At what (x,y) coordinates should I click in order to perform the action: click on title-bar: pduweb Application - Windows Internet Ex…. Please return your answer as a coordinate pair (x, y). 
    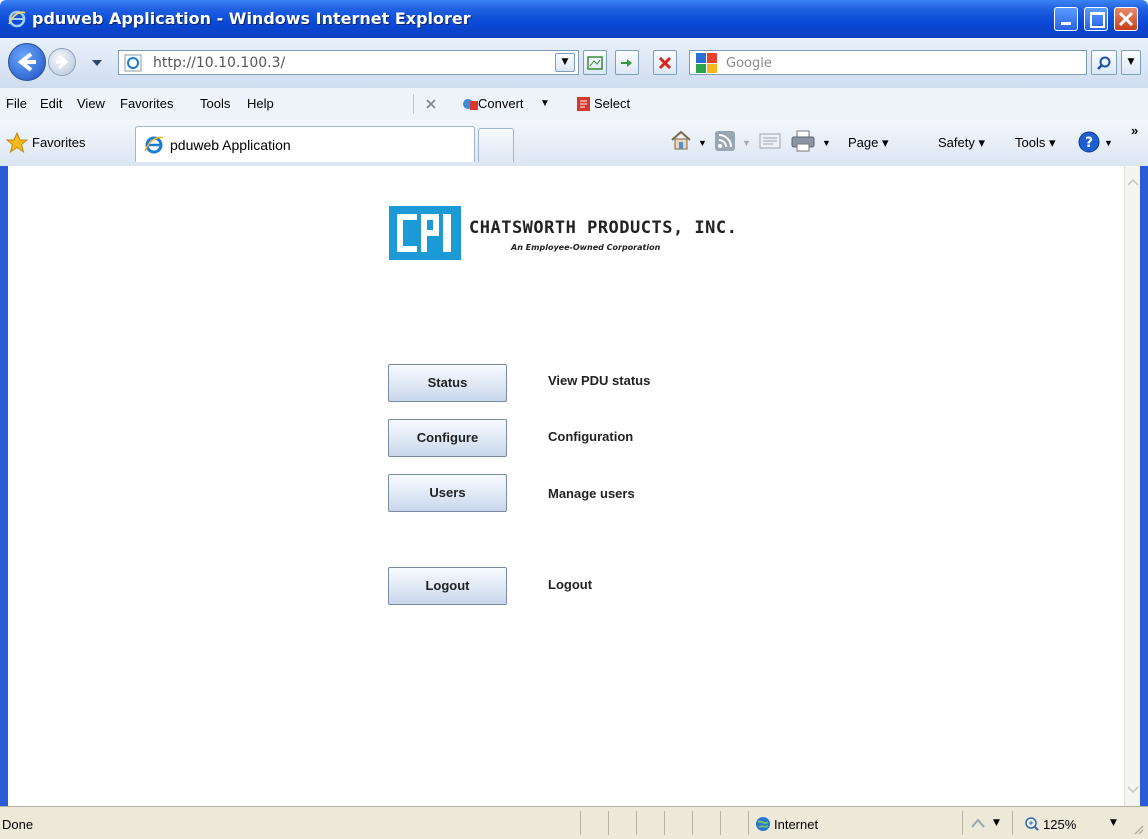
    Looking at the image, I should click on (574, 19).